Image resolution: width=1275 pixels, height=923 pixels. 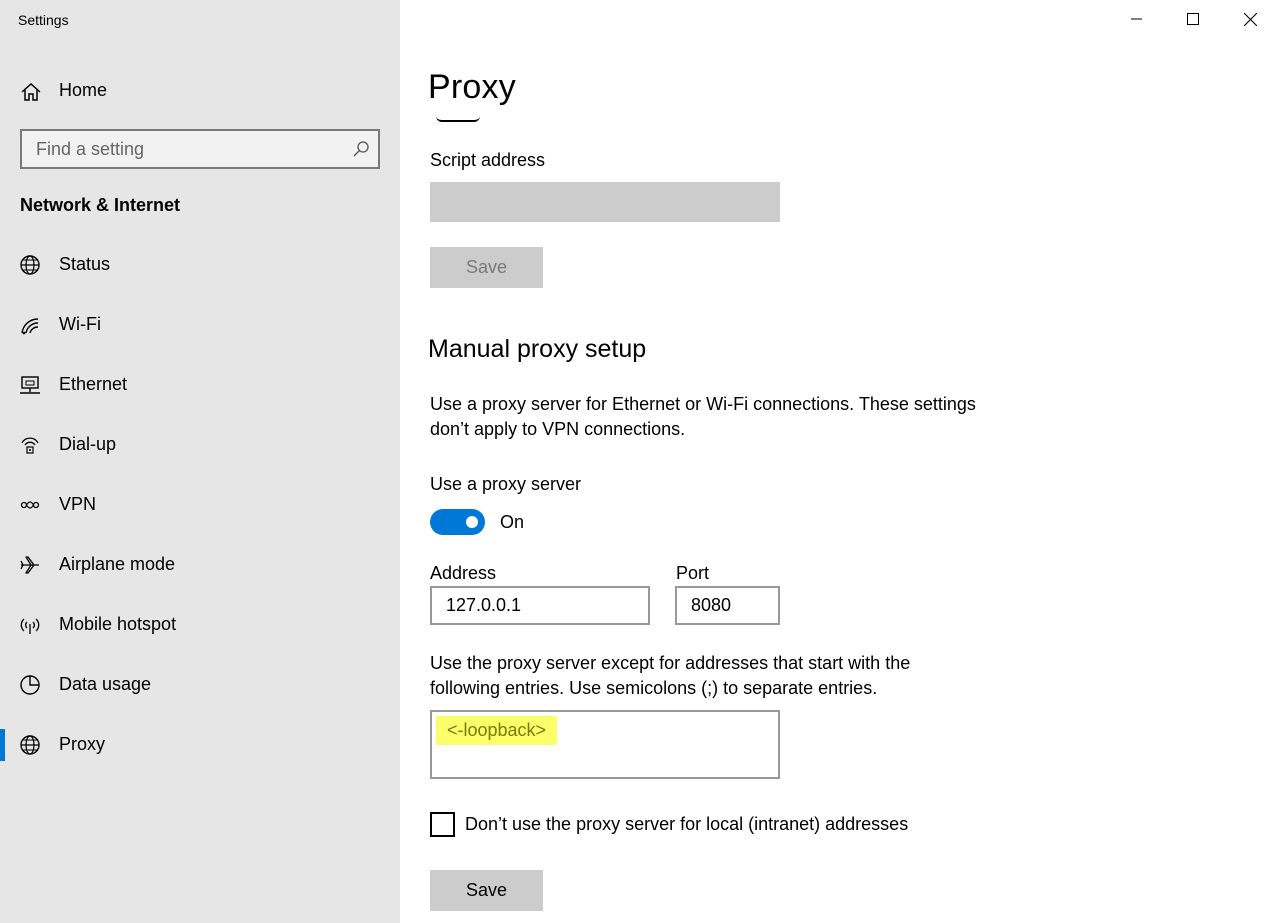 What do you see at coordinates (457, 522) in the screenshot?
I see `use-proxy-toggle` at bounding box center [457, 522].